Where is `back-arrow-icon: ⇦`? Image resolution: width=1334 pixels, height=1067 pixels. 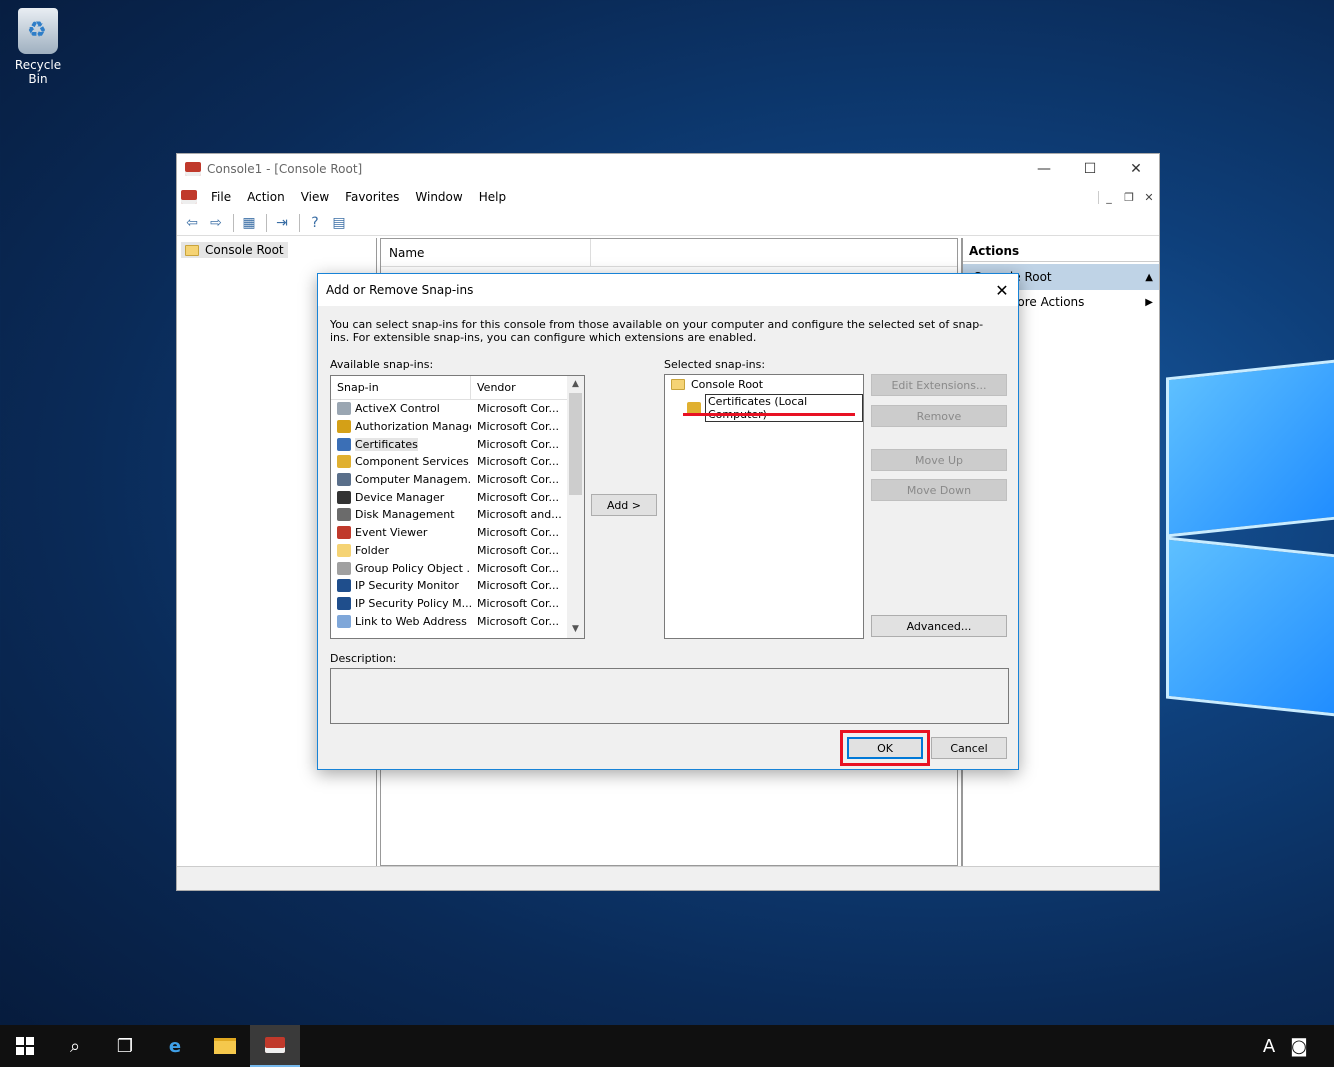
back-arrow-icon: ⇦ is located at coordinates (192, 223).